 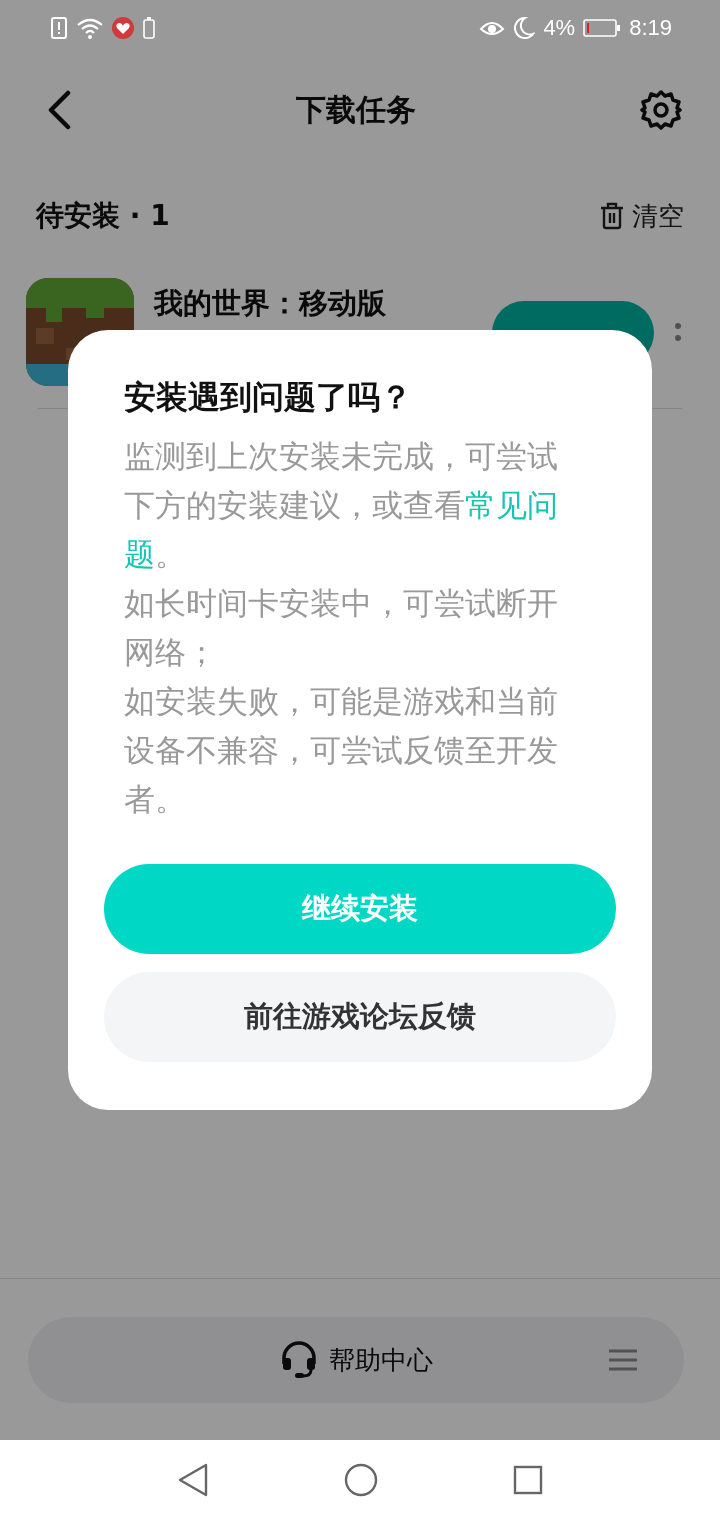 What do you see at coordinates (341, 750) in the screenshot?
I see `dialog-message: 如安装失败，可能是游戏和当前设备不兼容，可尝试反馈至开发者。` at bounding box center [341, 750].